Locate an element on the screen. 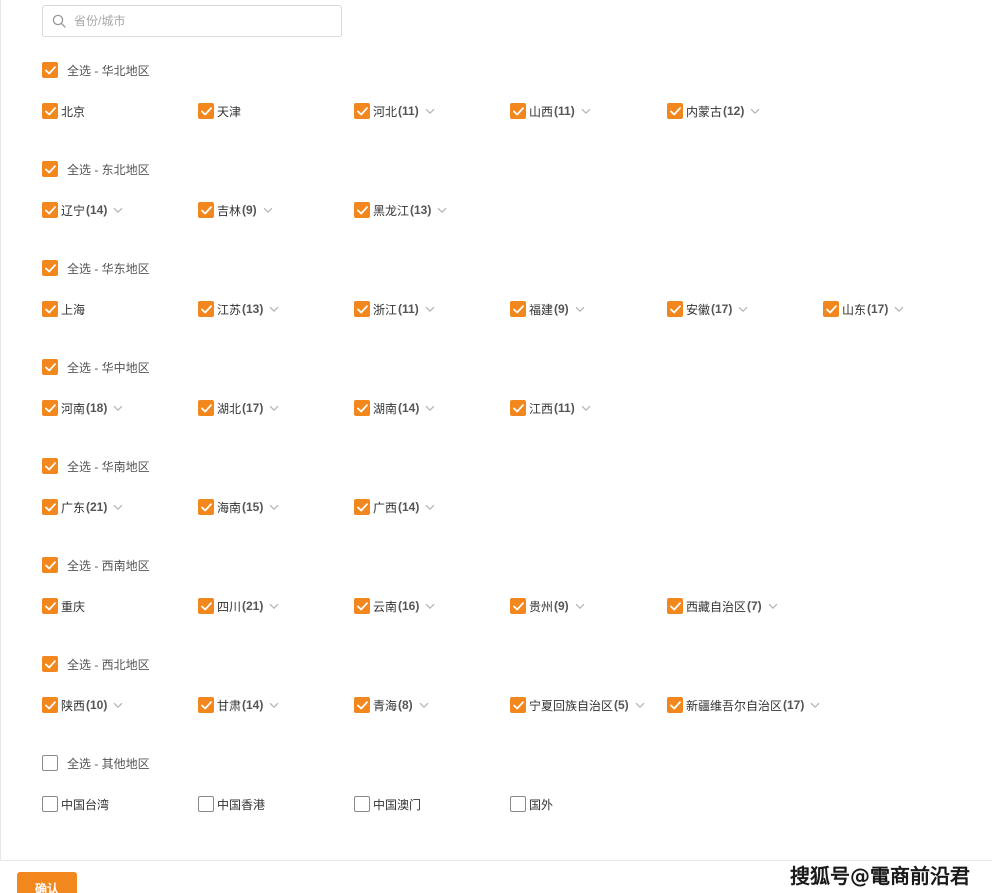  region-select-all: 全选 - 西南地区 is located at coordinates (96, 565).